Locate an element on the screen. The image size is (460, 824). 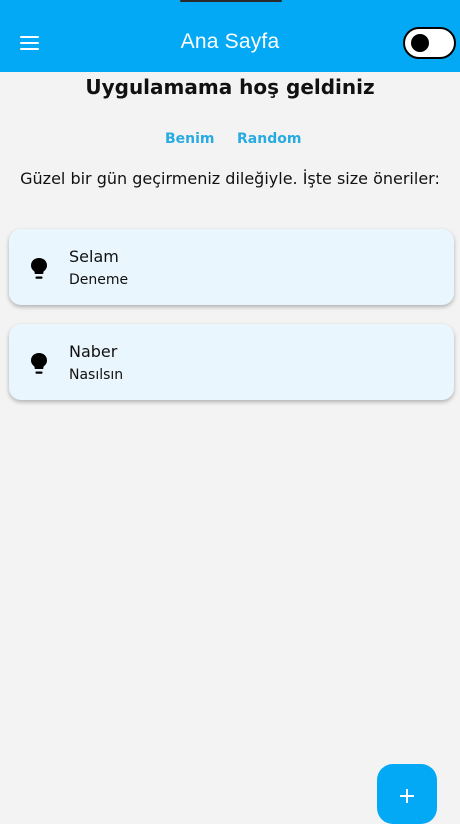
app-bar: Ana Sayfa is located at coordinates (230, 36).